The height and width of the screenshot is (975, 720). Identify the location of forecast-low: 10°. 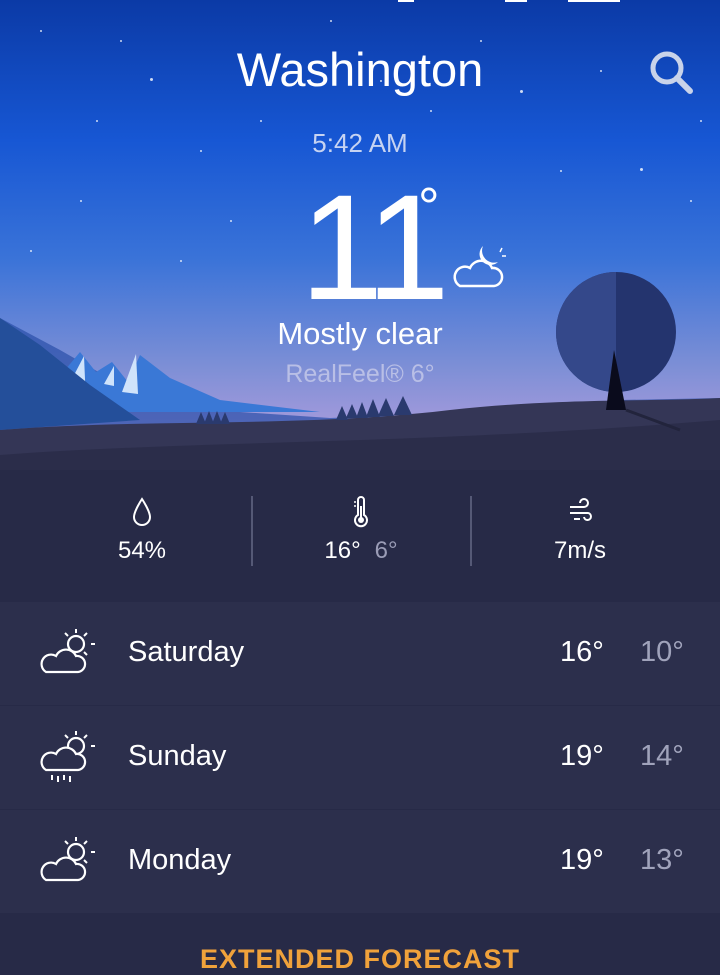
(662, 652).